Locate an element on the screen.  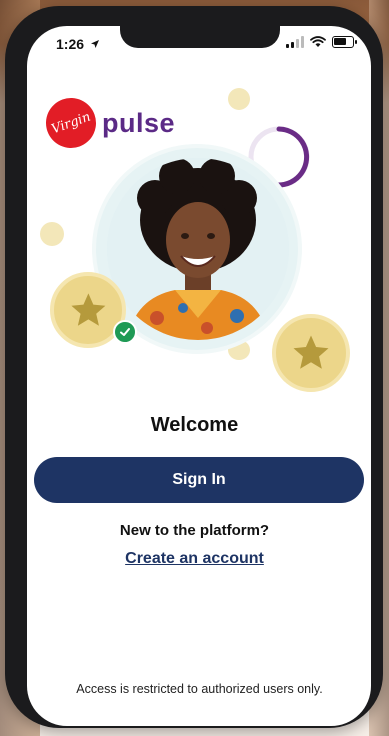
status-time: 1:26 is located at coordinates (78, 44).